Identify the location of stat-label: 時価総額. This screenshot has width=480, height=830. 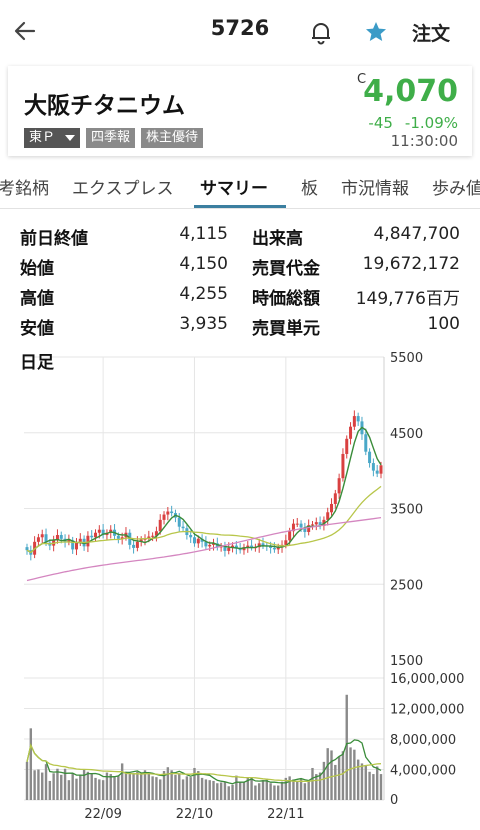
(286, 299).